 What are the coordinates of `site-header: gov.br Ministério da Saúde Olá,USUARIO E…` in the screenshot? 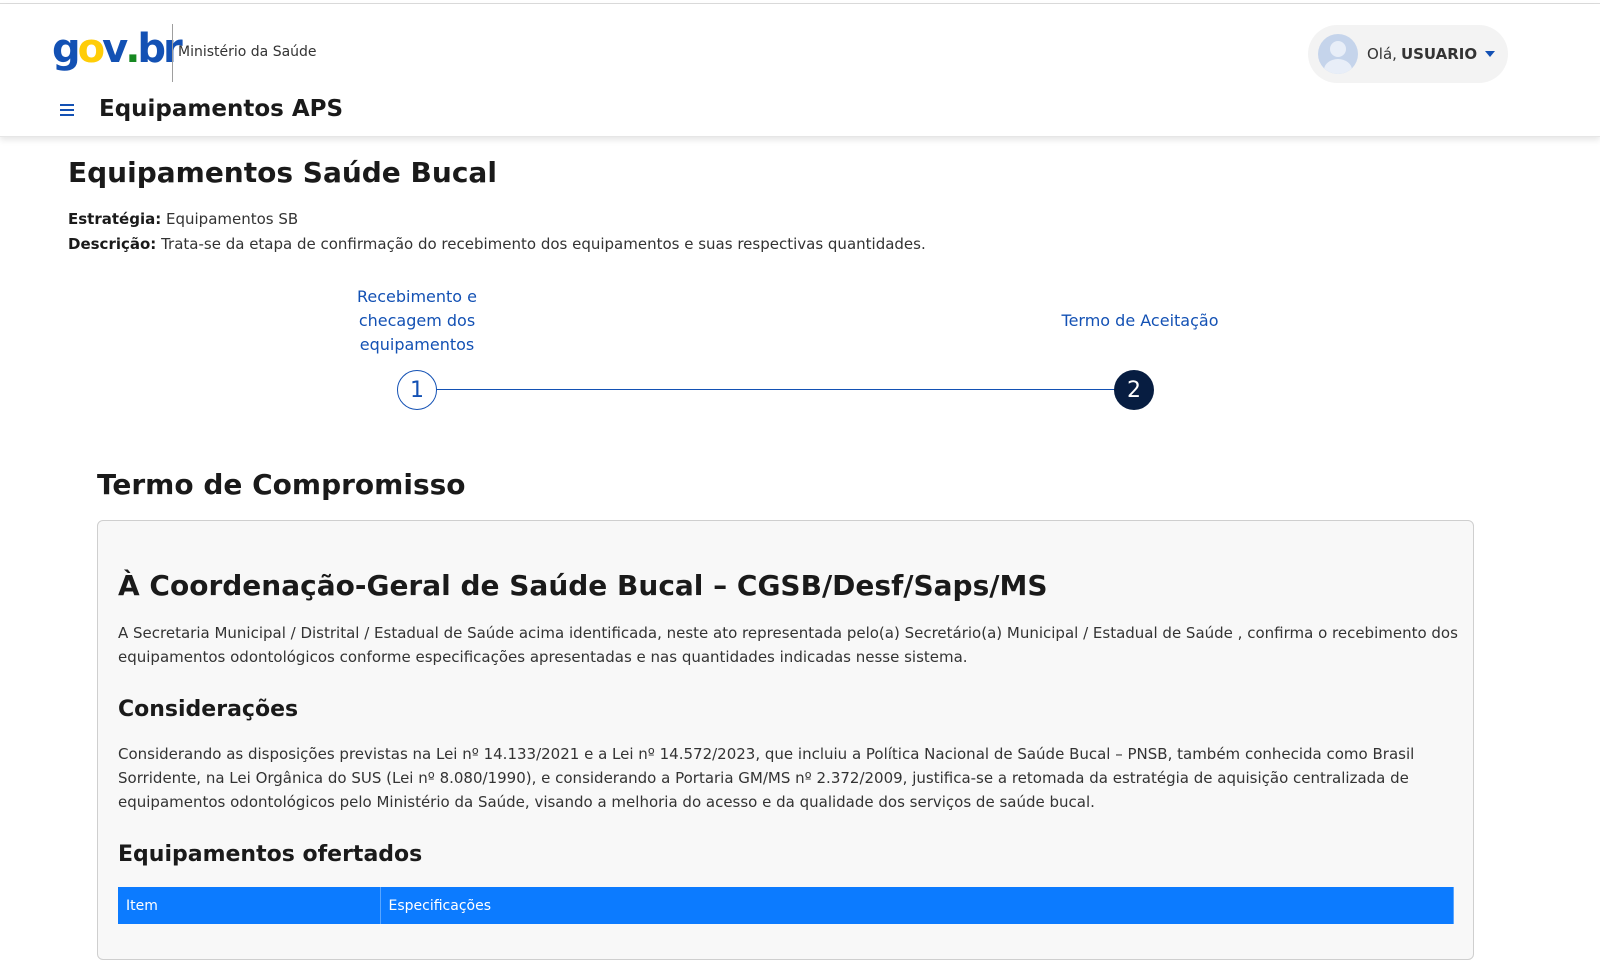 It's located at (800, 70).